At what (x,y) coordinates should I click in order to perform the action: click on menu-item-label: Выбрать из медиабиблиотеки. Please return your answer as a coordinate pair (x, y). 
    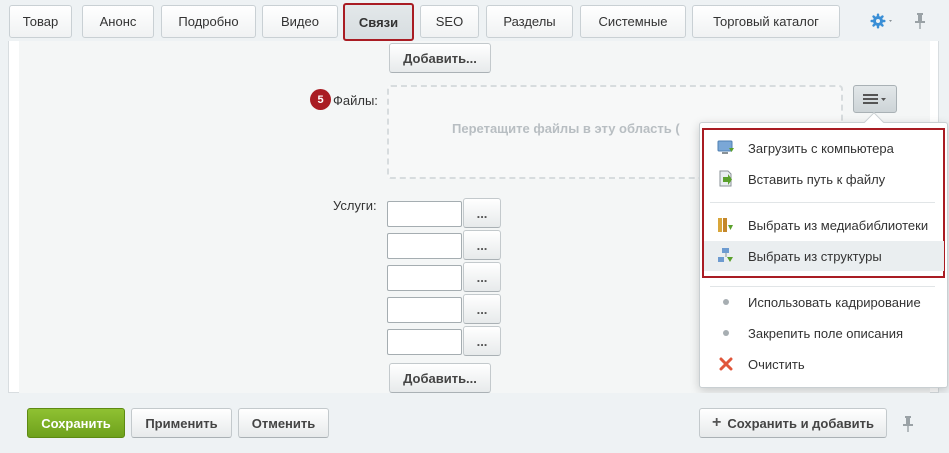
    Looking at the image, I should click on (838, 225).